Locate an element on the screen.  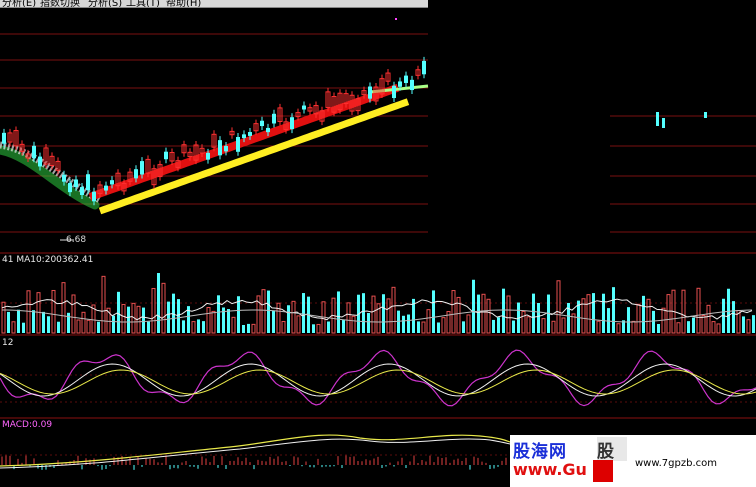
watermark: 股海网 www.Gu 股 www.7gpzb.com is located at coordinates (633, 461).